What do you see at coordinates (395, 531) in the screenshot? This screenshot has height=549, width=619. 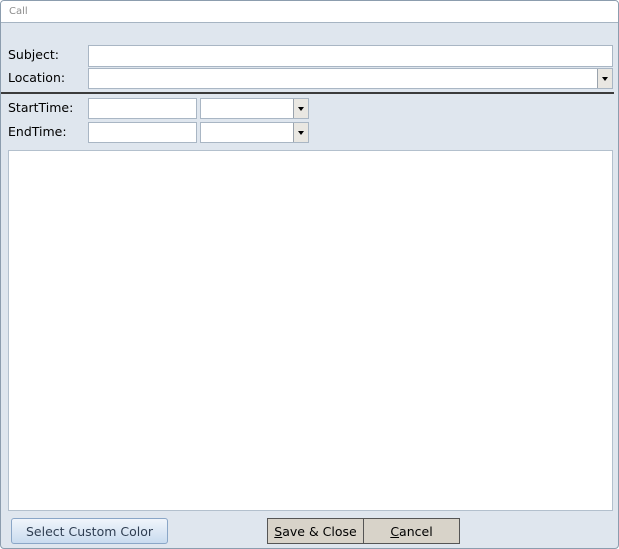 I see `cancel-mnemonic: C` at bounding box center [395, 531].